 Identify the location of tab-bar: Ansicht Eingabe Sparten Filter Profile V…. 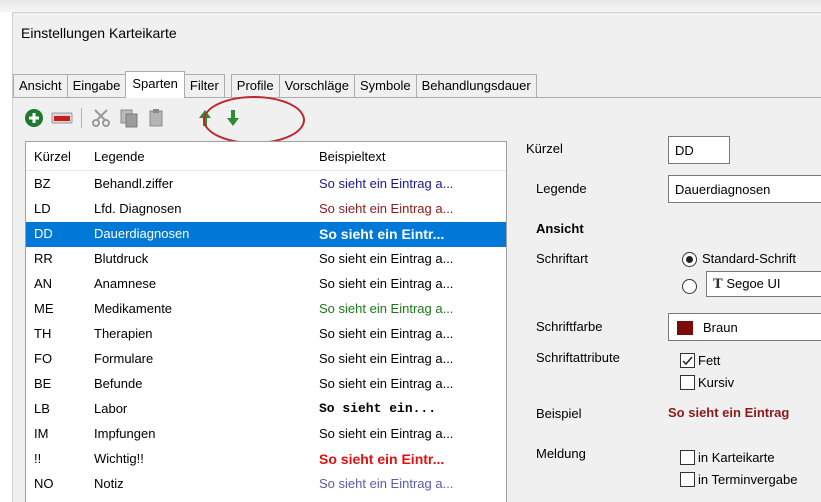
(275, 84).